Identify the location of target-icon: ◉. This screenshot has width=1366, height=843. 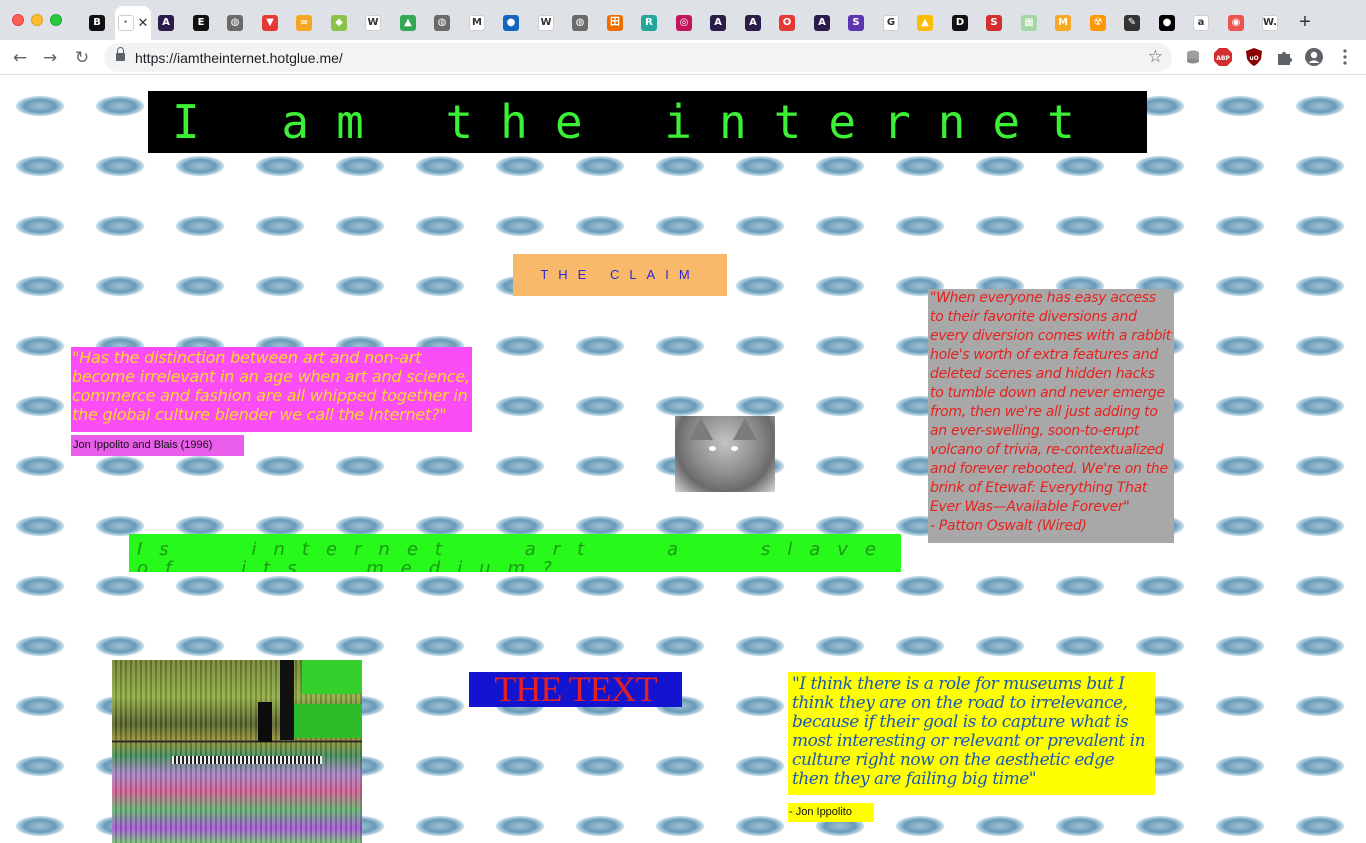
(1236, 23).